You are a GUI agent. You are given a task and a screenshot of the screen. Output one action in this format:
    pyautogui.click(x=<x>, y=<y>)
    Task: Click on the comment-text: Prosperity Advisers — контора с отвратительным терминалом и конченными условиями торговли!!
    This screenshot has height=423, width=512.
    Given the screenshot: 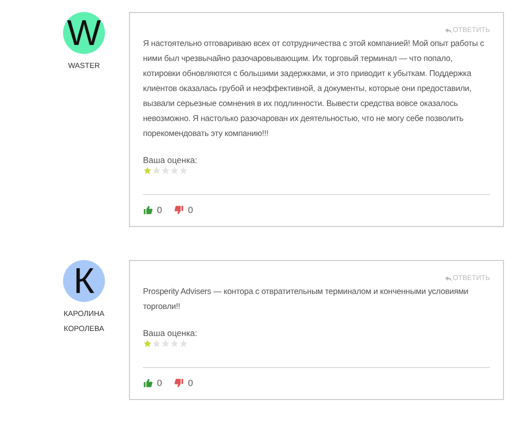 What is the action you would take?
    pyautogui.click(x=306, y=299)
    